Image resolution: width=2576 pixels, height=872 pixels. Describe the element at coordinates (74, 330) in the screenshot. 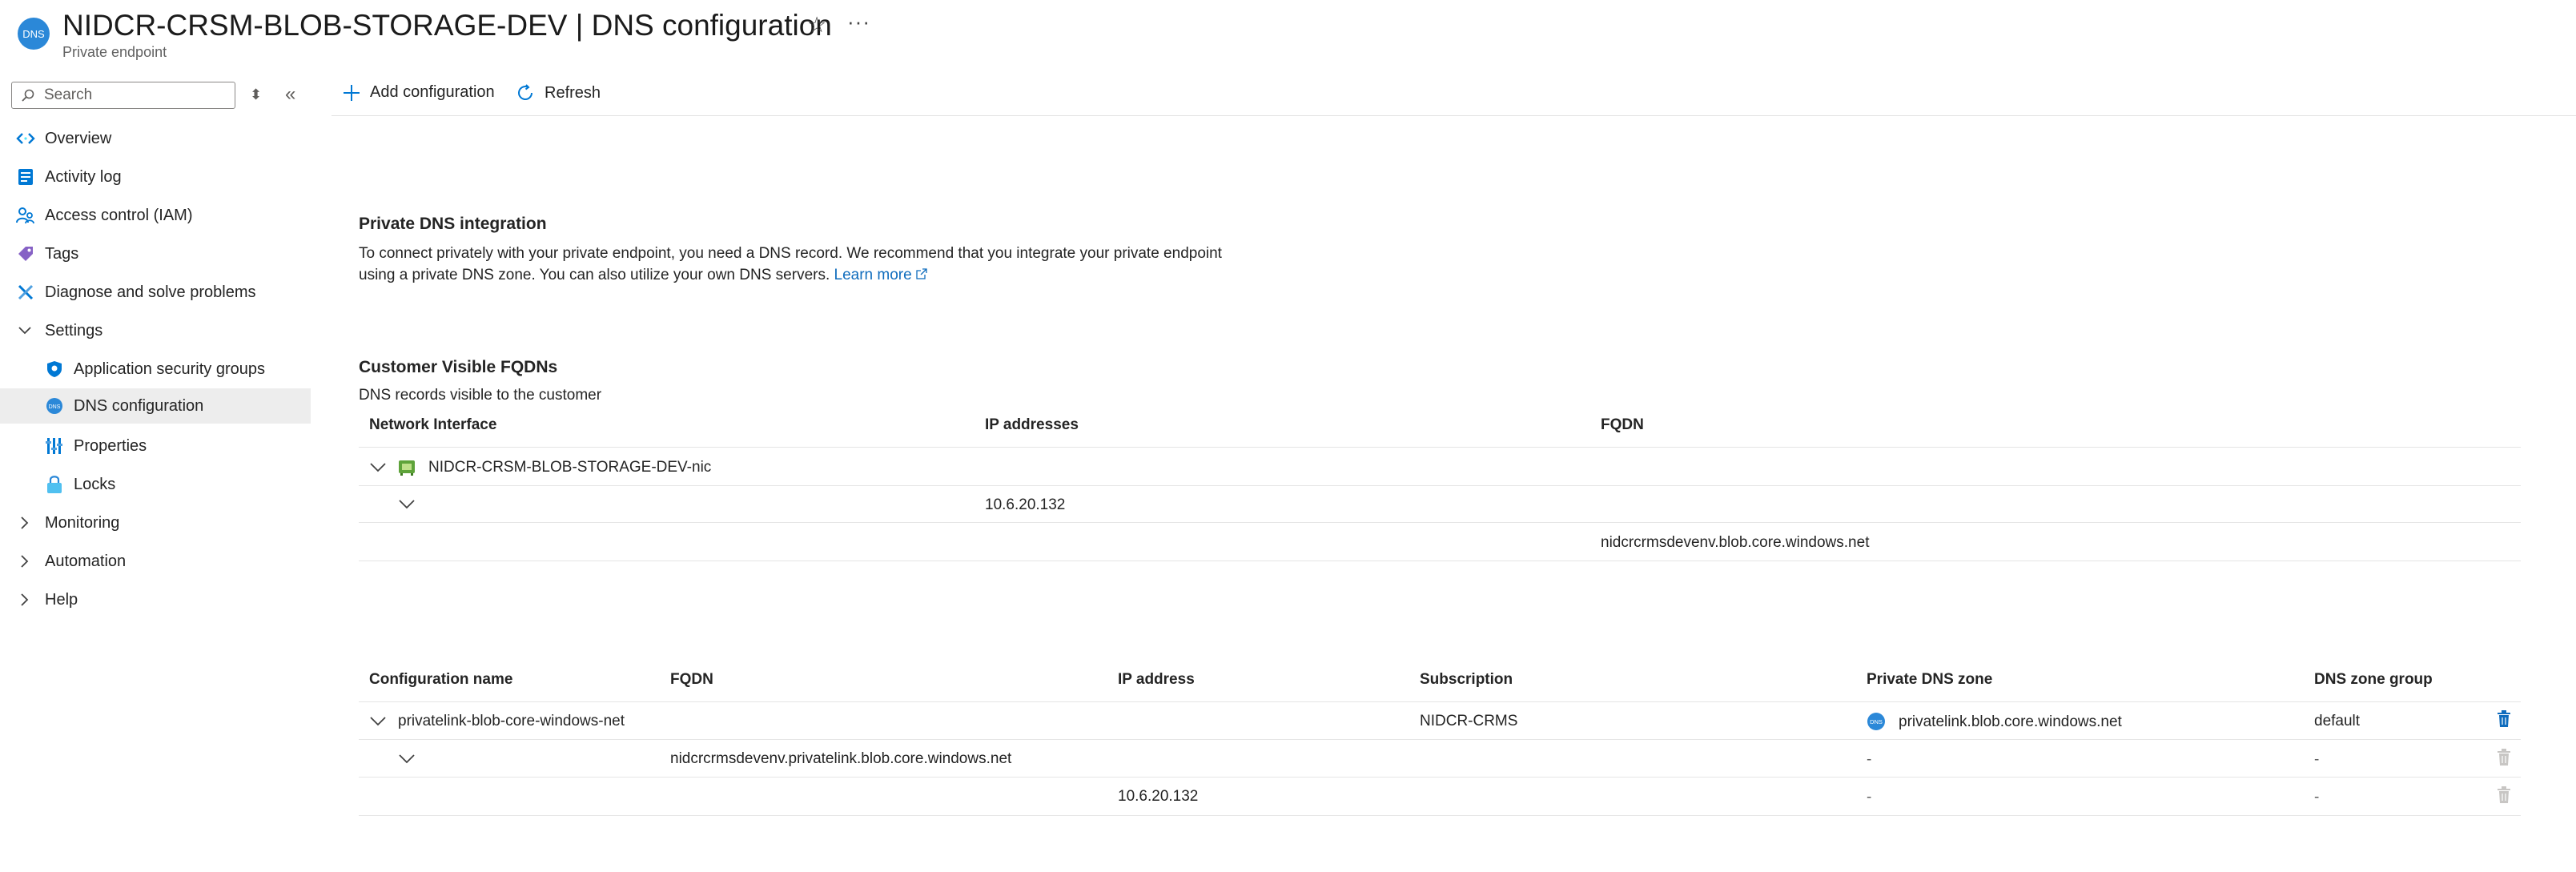

I see `sidebar-item-label: Settings` at that location.